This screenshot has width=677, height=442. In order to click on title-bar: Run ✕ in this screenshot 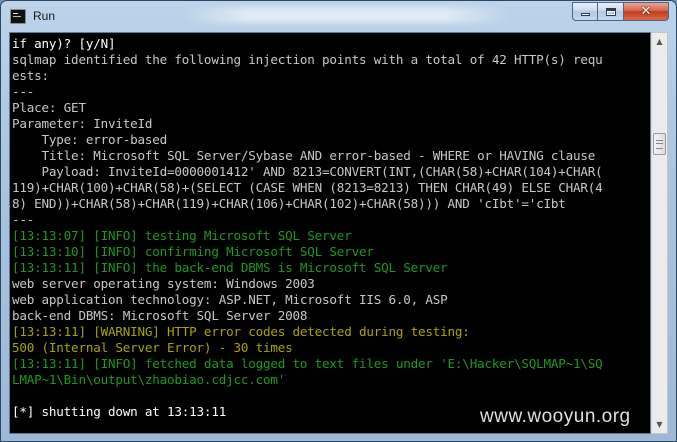, I will do `click(338, 17)`.